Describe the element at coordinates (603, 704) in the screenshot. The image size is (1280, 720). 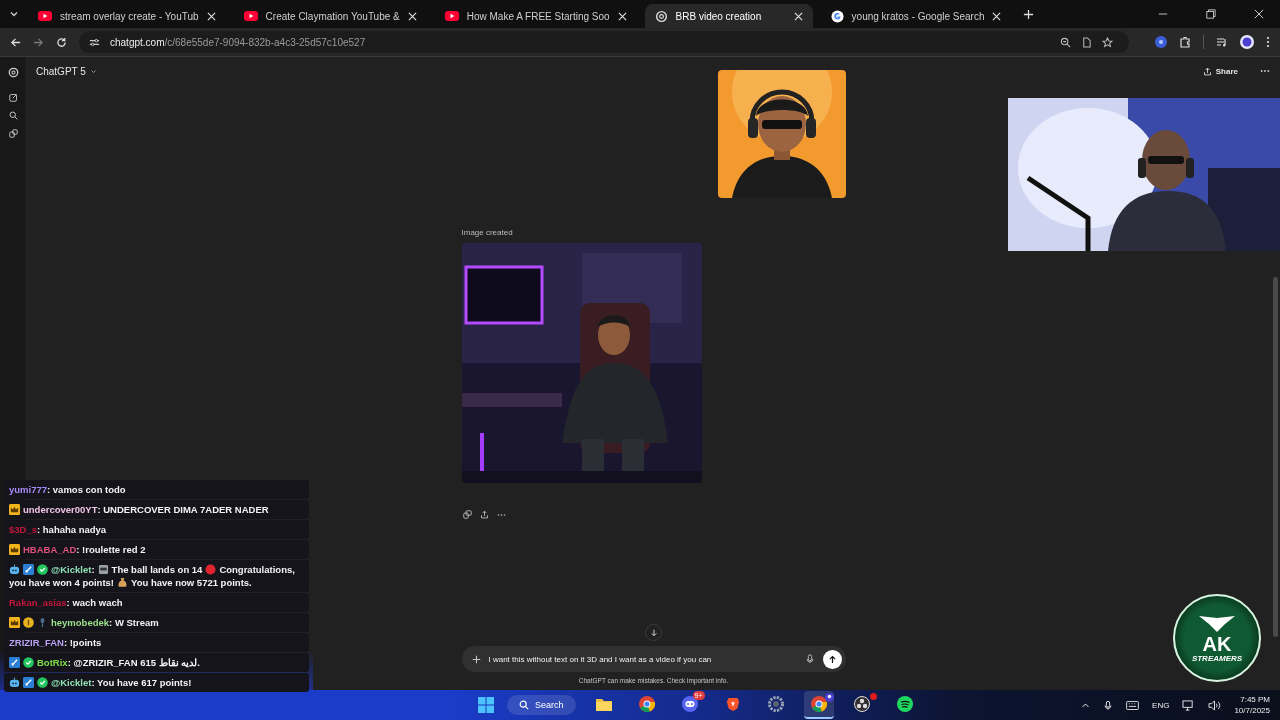
I see `folder-icon` at that location.